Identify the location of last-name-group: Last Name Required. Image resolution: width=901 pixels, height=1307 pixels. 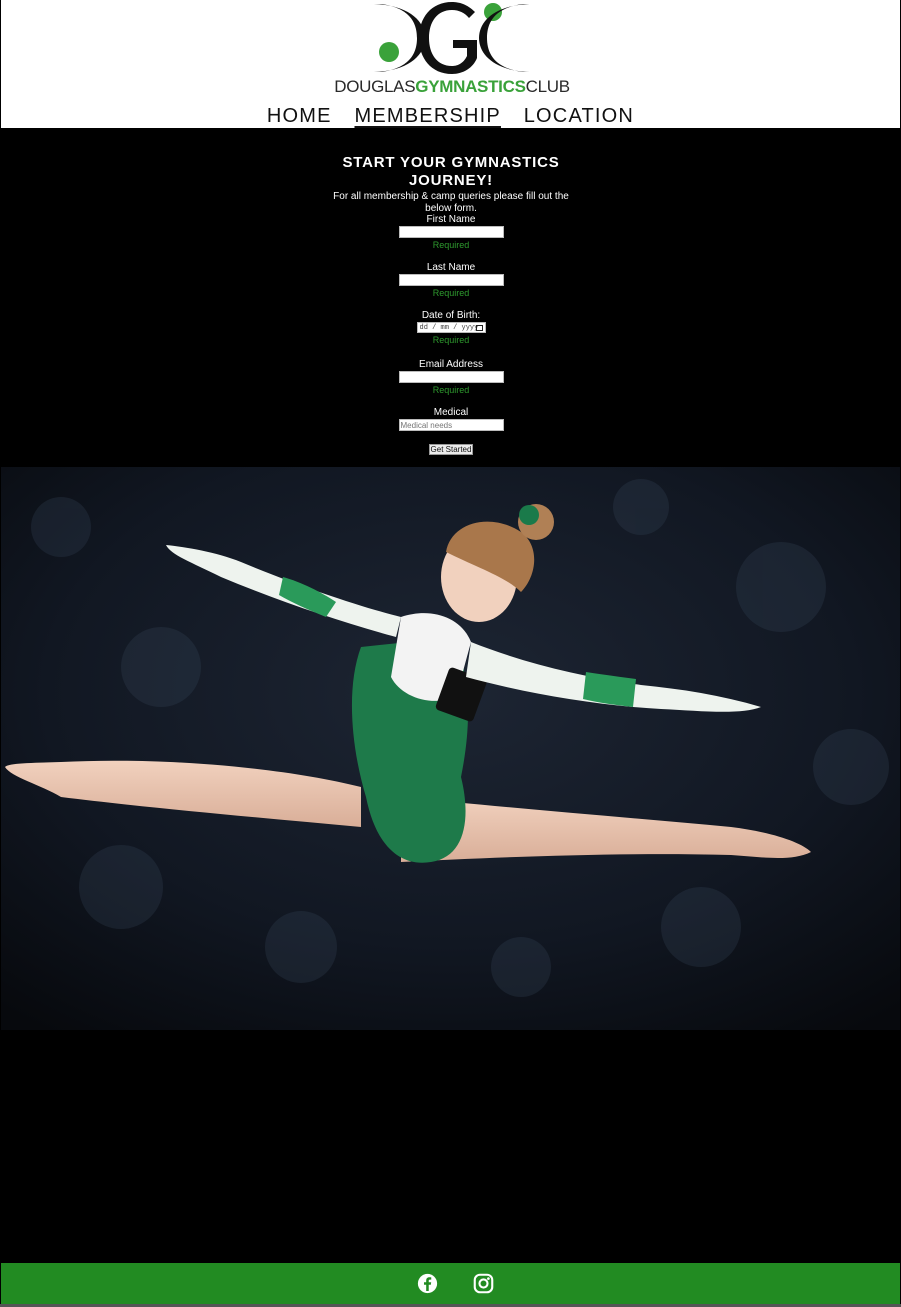
(451, 280).